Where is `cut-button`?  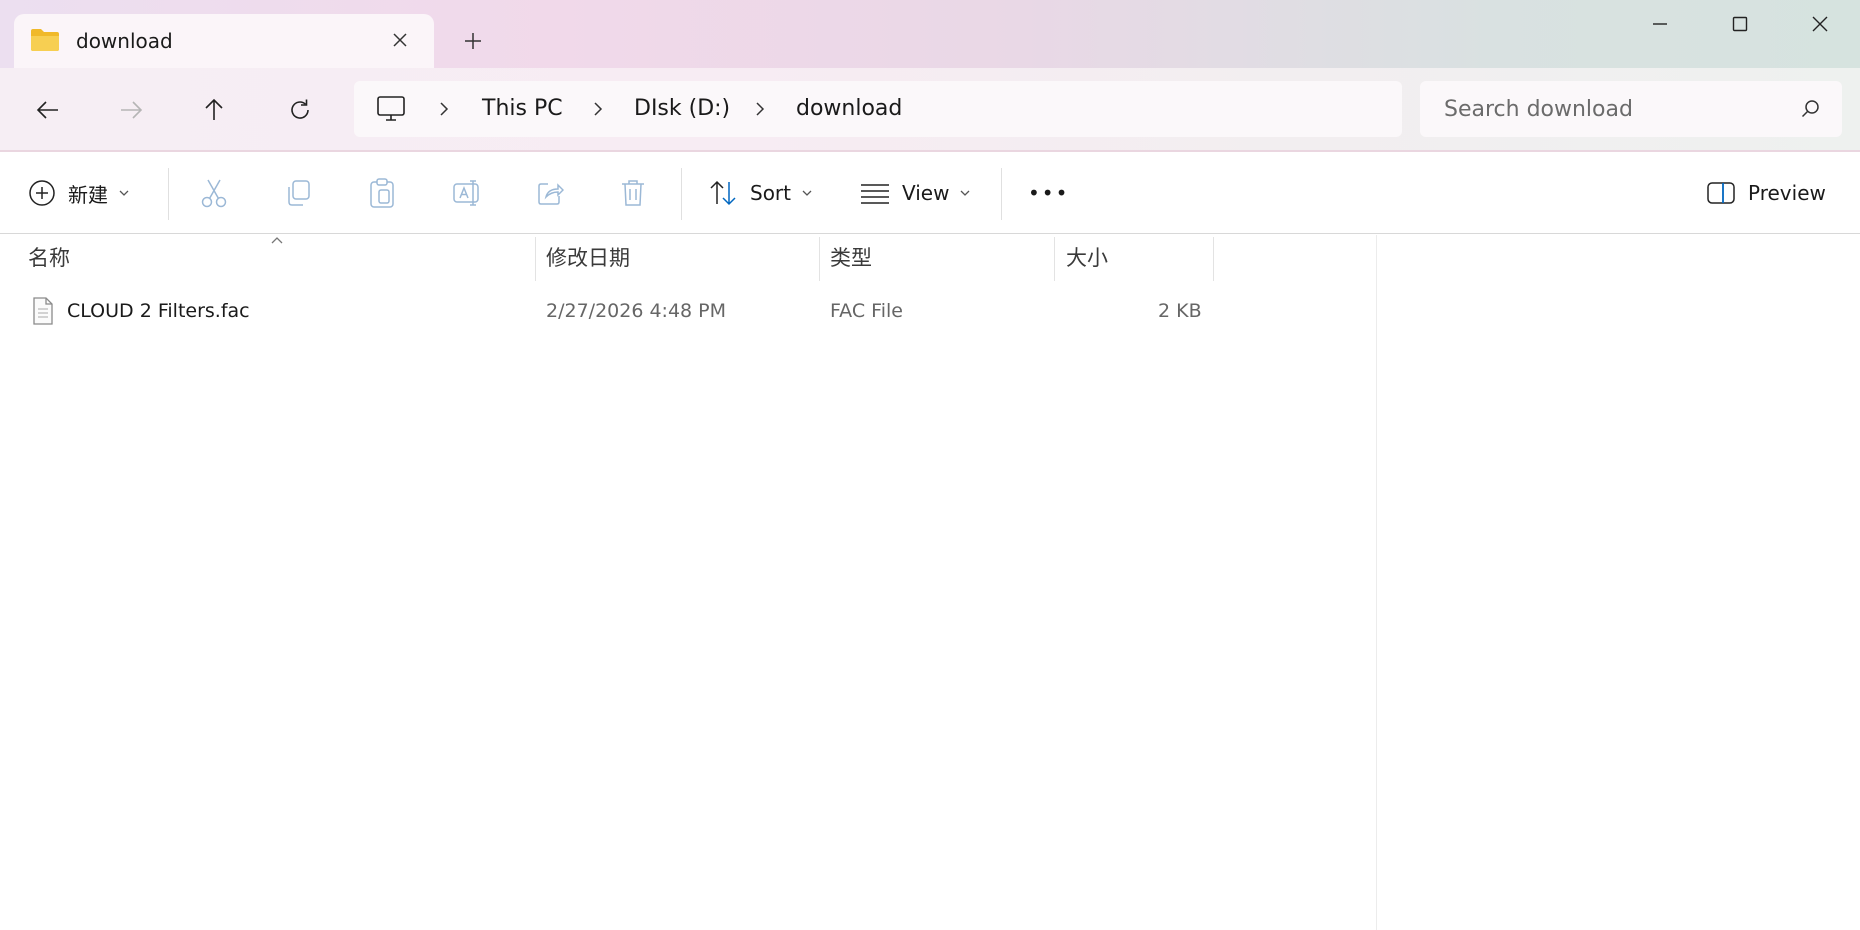
cut-button is located at coordinates (214, 193).